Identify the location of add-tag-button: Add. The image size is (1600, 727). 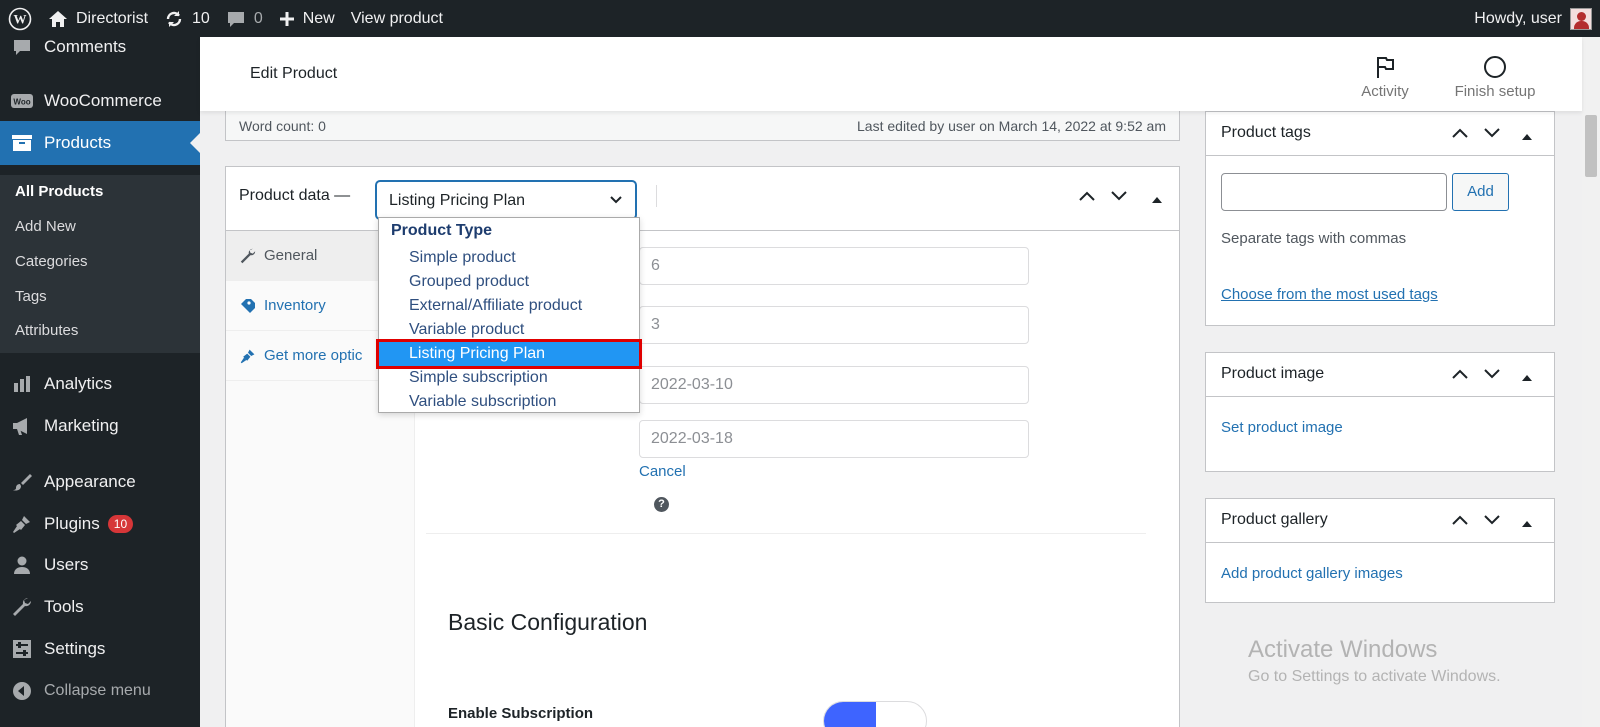
(1480, 192).